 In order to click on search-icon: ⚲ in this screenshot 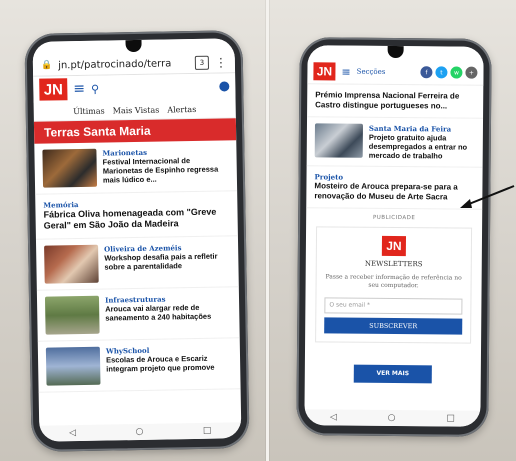, I will do `click(95, 88)`.